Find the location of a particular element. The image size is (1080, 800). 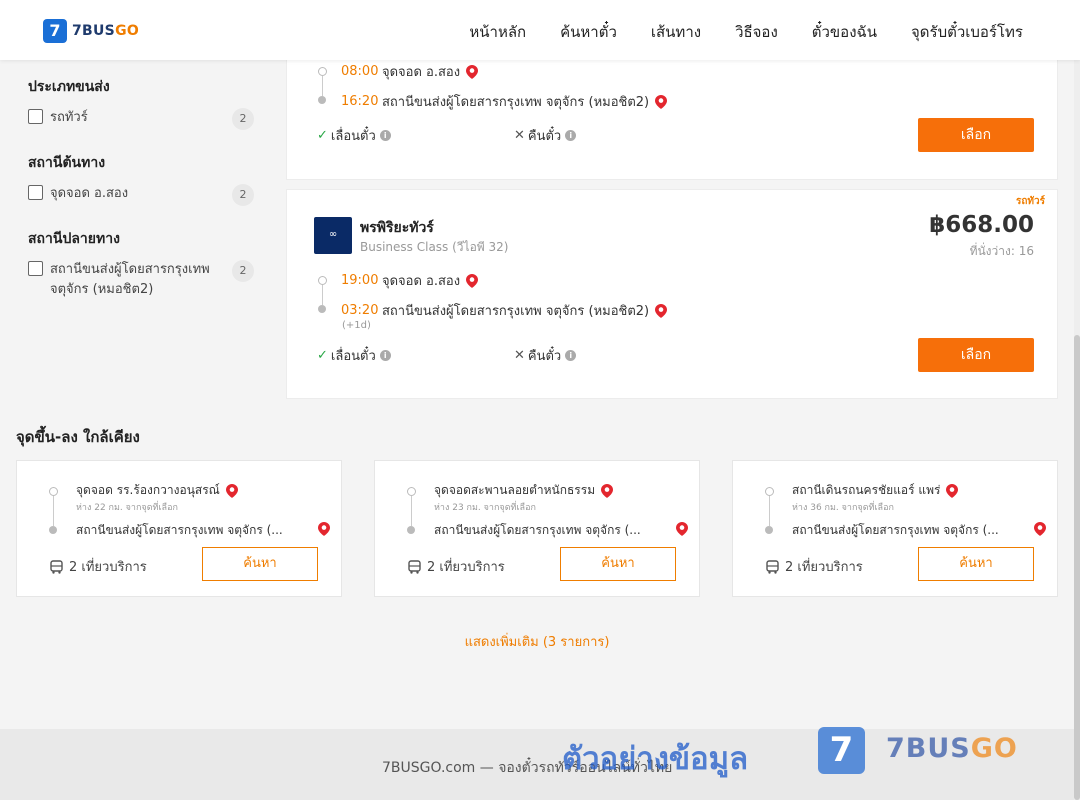

logo-mark: 7 is located at coordinates (55, 31).